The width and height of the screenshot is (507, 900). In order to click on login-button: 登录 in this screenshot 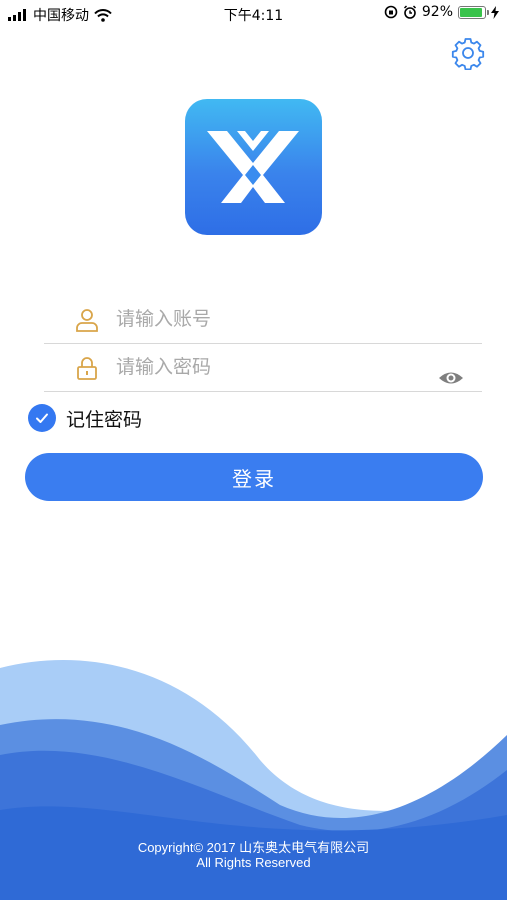, I will do `click(254, 477)`.